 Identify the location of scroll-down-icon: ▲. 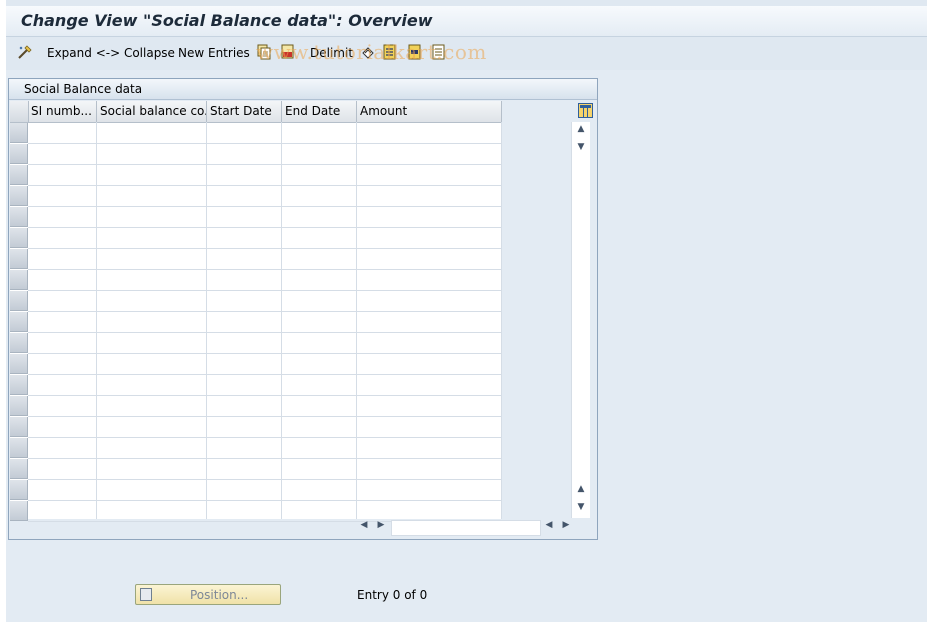
(581, 489).